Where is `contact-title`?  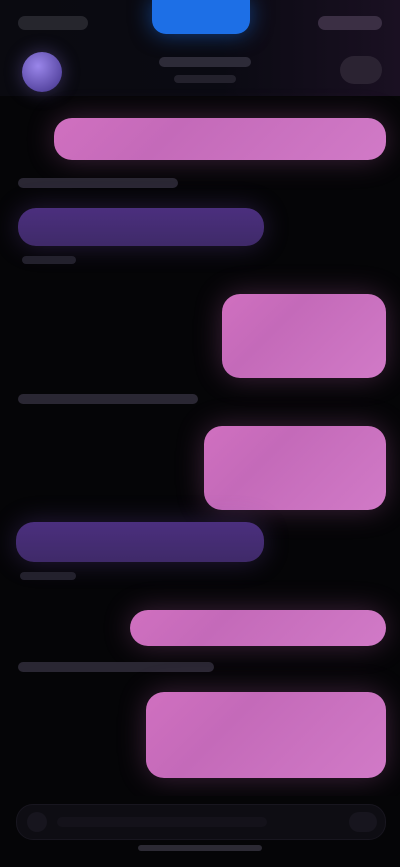
contact-title is located at coordinates (205, 70).